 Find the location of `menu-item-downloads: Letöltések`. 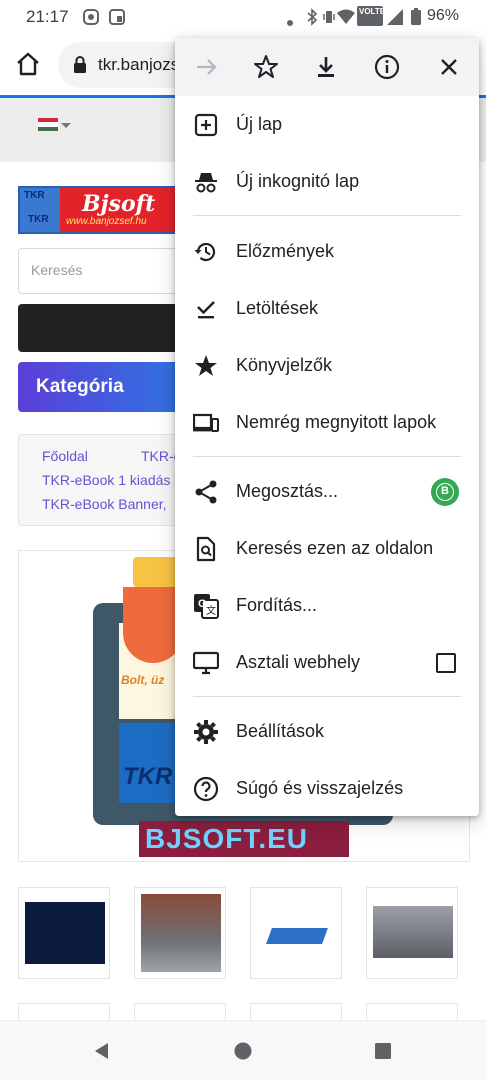

menu-item-downloads: Letöltések is located at coordinates (327, 309).